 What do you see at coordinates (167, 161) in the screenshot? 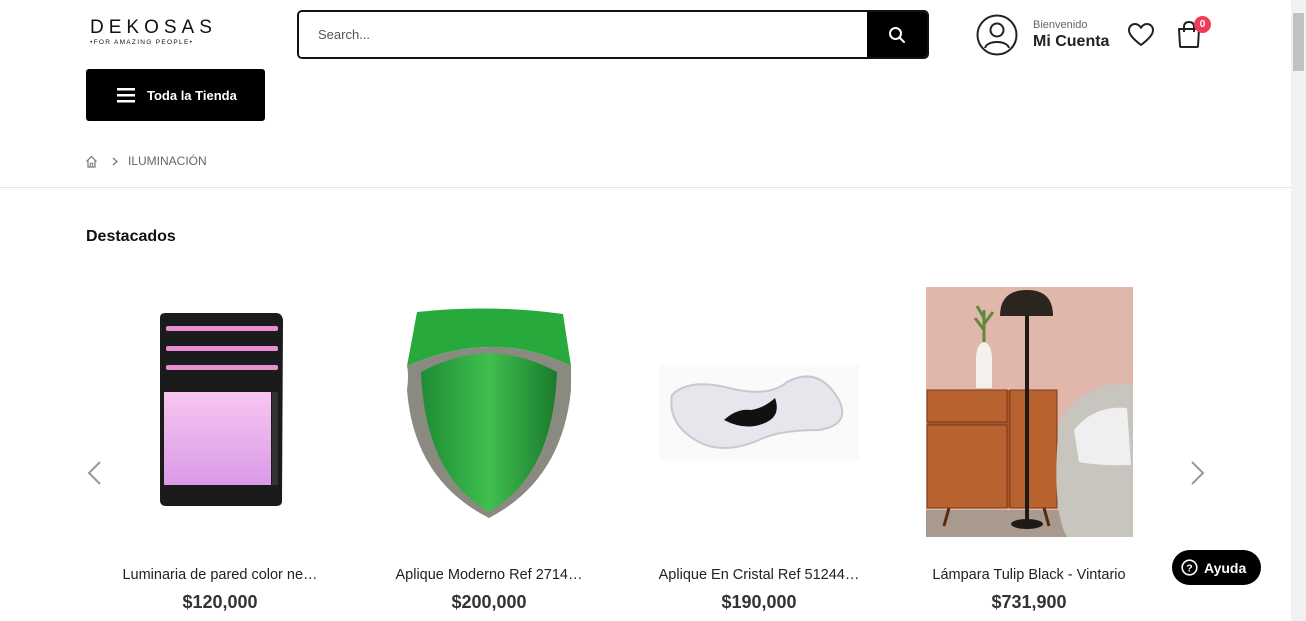
I see `breadcrumb-current: ILUMINACIÓN` at bounding box center [167, 161].